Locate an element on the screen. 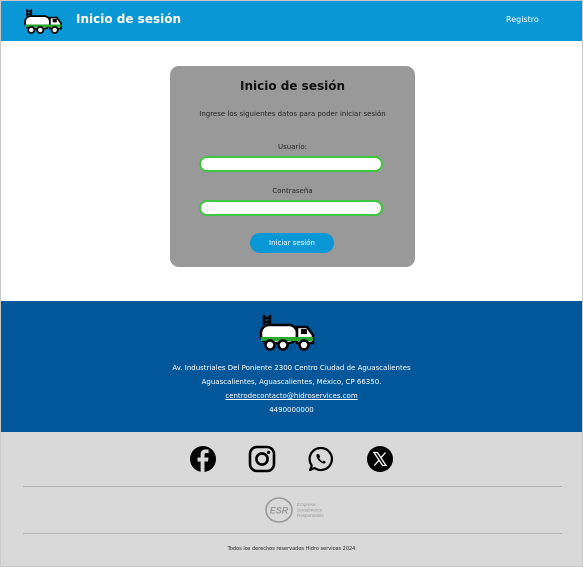 Image resolution: width=583 pixels, height=567 pixels. esr-text-line3: Responsable is located at coordinates (310, 515).